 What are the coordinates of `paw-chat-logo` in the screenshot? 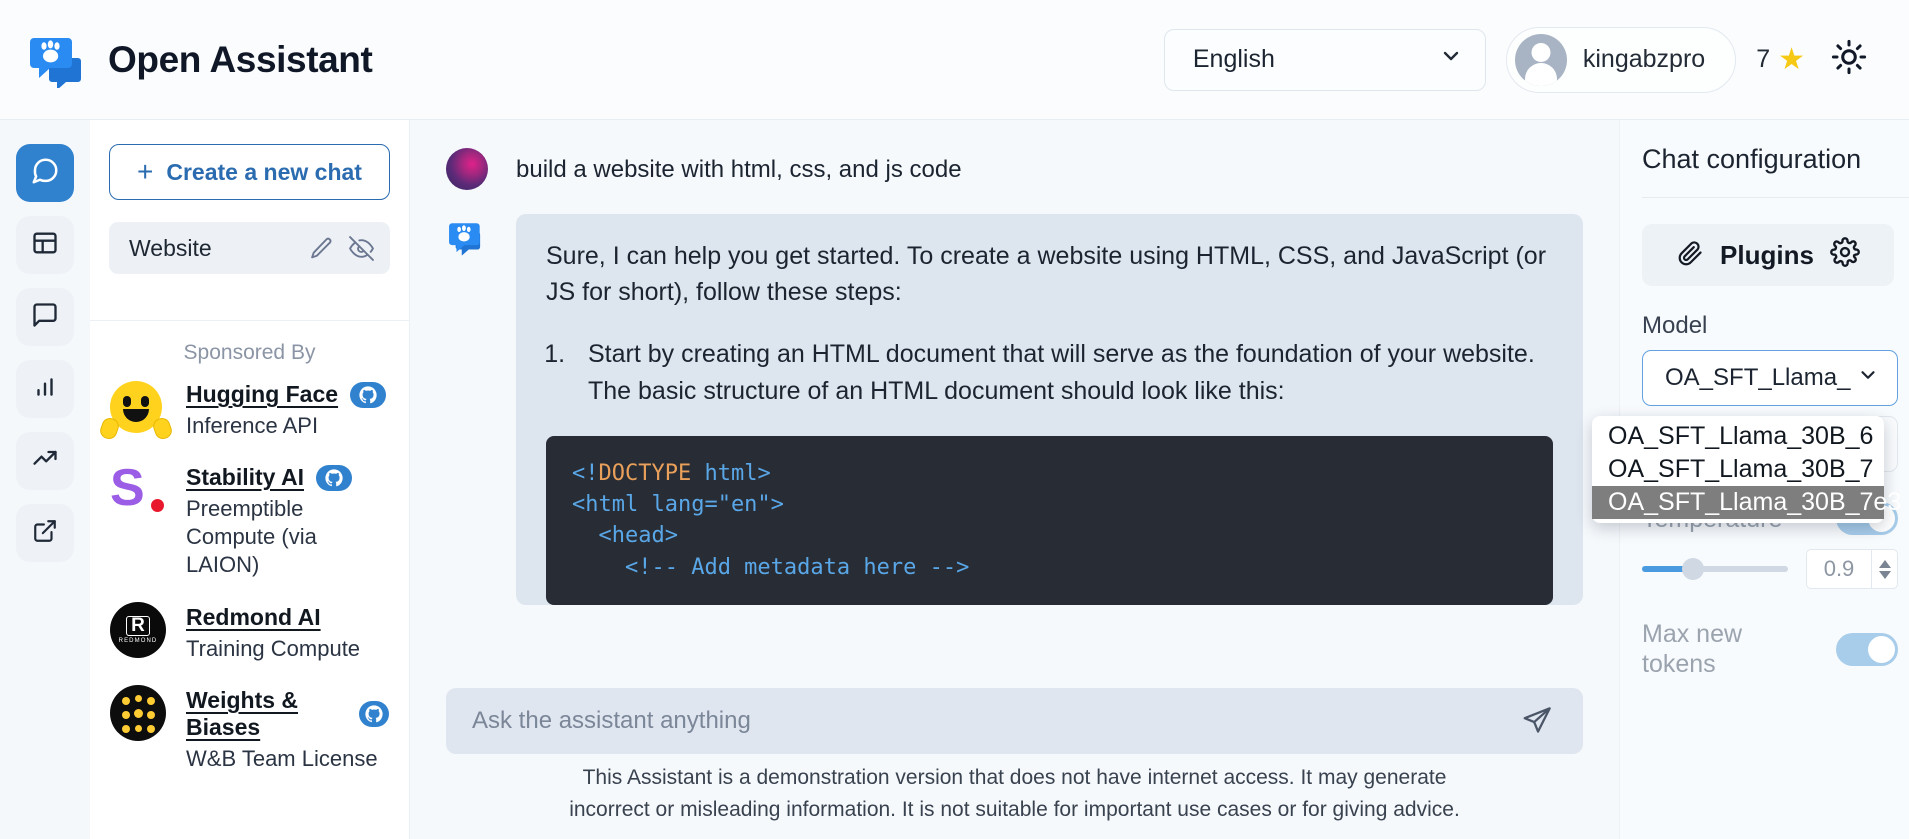 It's located at (55, 61).